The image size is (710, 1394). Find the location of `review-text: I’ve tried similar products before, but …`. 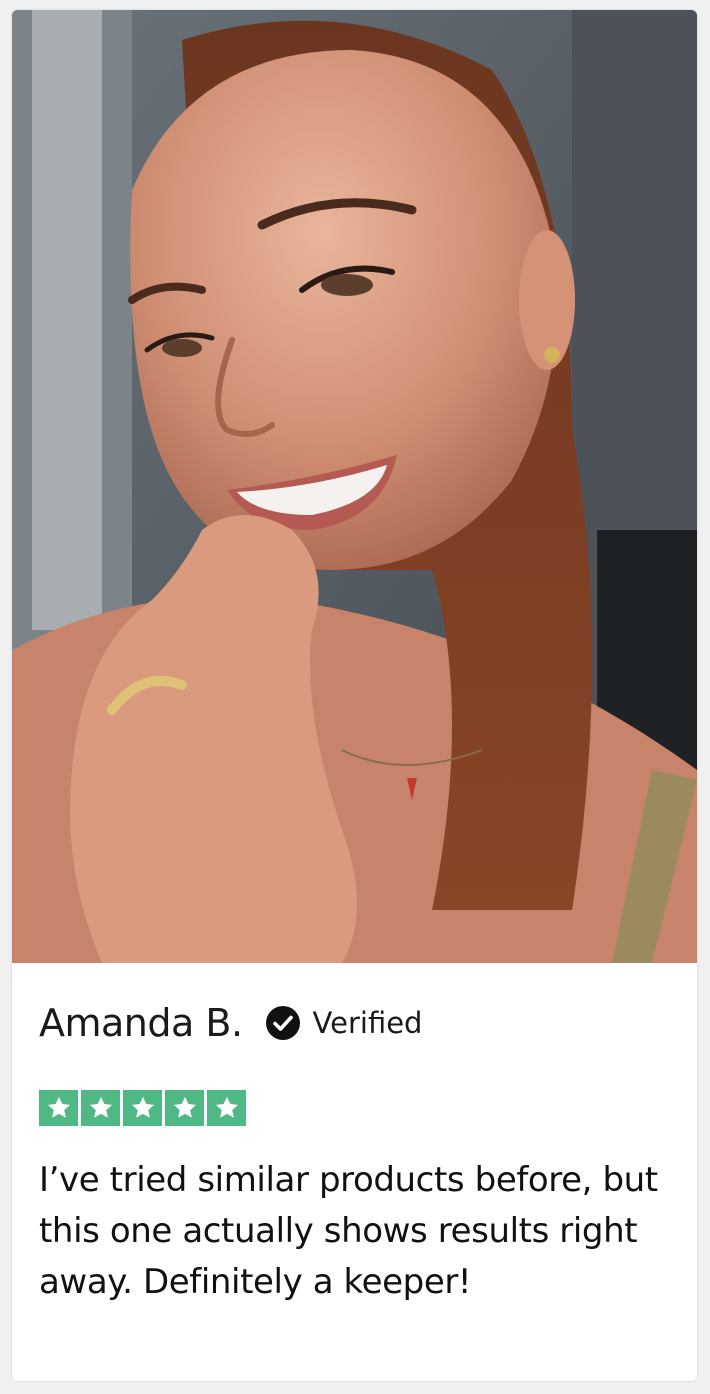

review-text: I’ve tried similar products before, but … is located at coordinates (348, 1231).